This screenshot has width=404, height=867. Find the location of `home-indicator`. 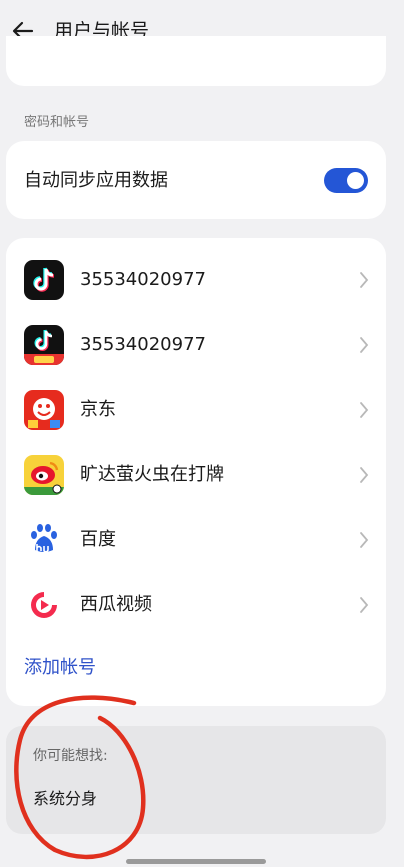

home-indicator is located at coordinates (196, 861).